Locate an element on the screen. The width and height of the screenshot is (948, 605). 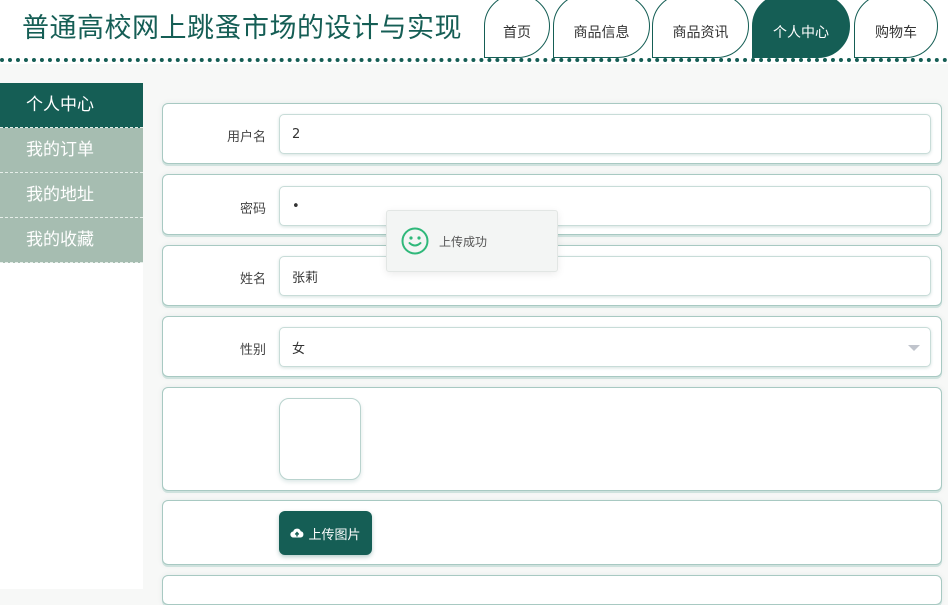
smile-icon is located at coordinates (415, 241).